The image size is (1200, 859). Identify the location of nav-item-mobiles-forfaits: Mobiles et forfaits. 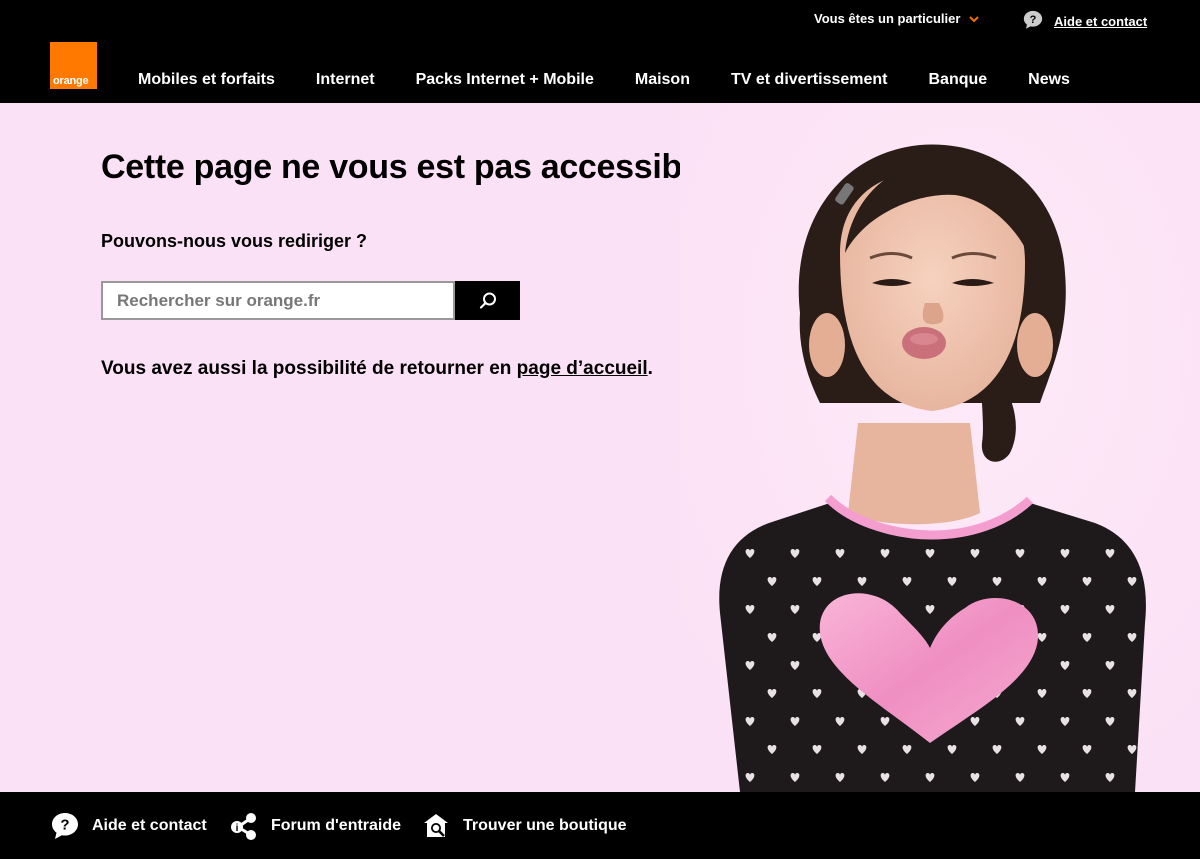
(206, 80).